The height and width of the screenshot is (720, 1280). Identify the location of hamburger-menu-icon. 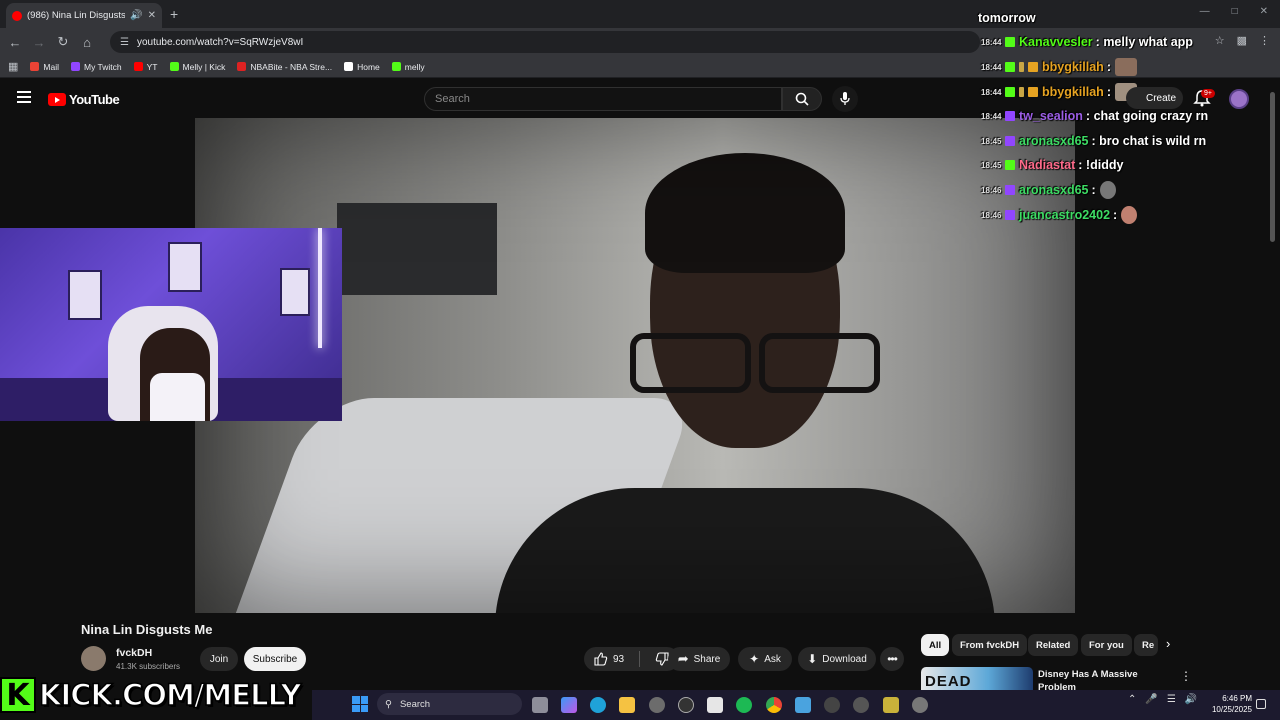
(24, 97).